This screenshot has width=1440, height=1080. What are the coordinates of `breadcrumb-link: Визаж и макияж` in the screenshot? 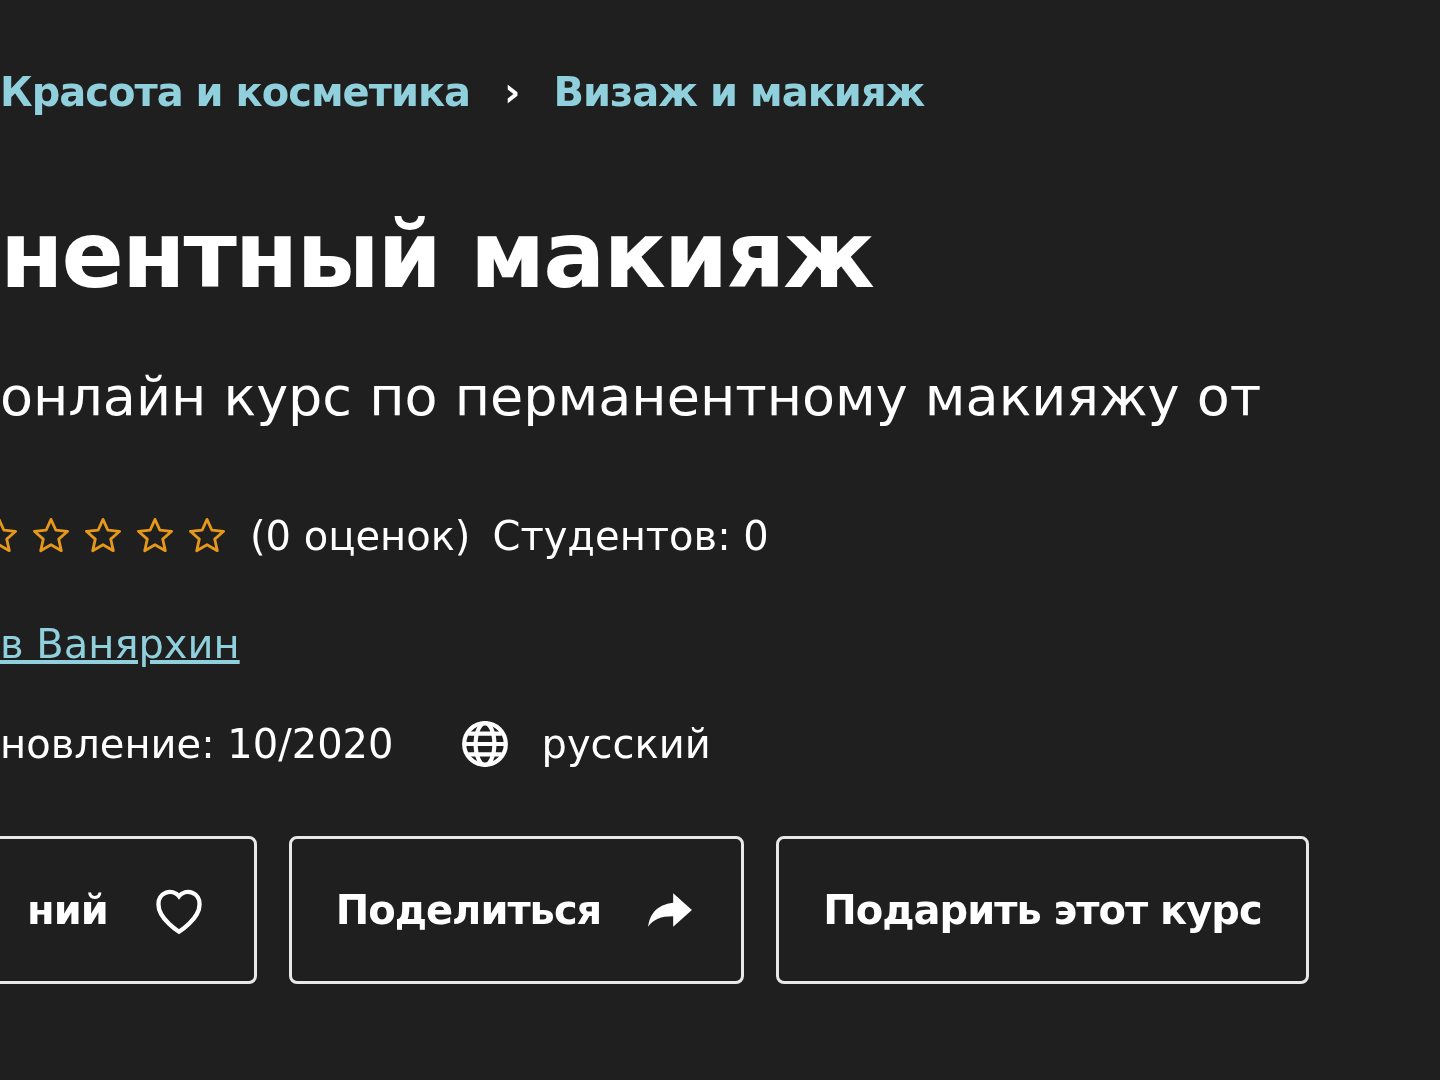 It's located at (739, 92).